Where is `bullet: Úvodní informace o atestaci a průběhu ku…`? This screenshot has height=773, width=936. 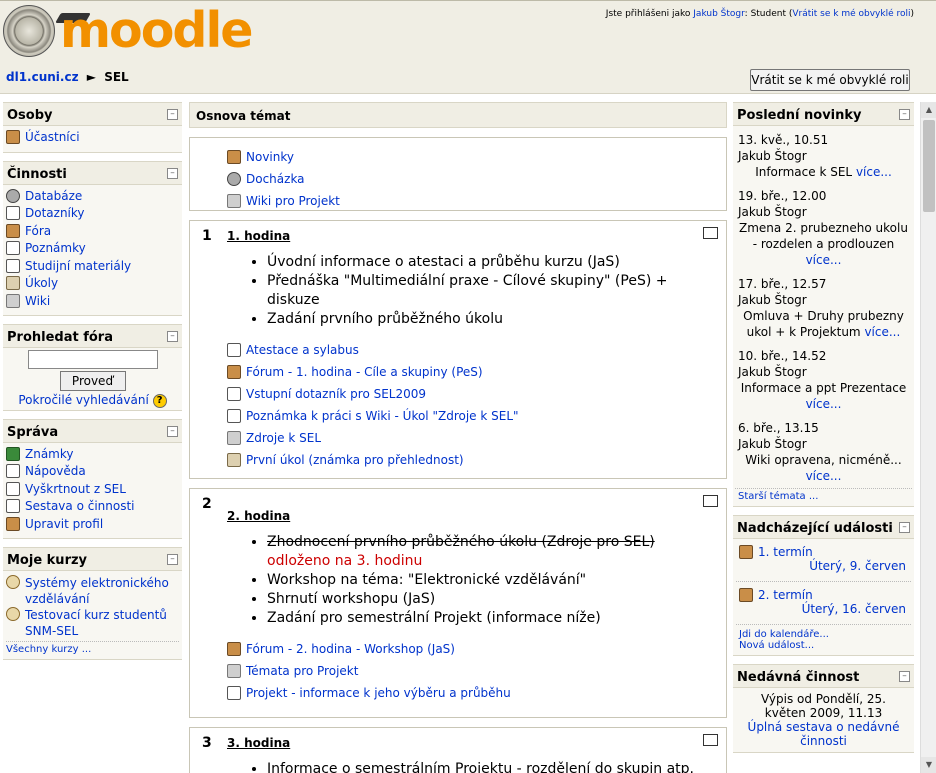 bullet: Úvodní informace o atestaci a průběhu ku… is located at coordinates (491, 262).